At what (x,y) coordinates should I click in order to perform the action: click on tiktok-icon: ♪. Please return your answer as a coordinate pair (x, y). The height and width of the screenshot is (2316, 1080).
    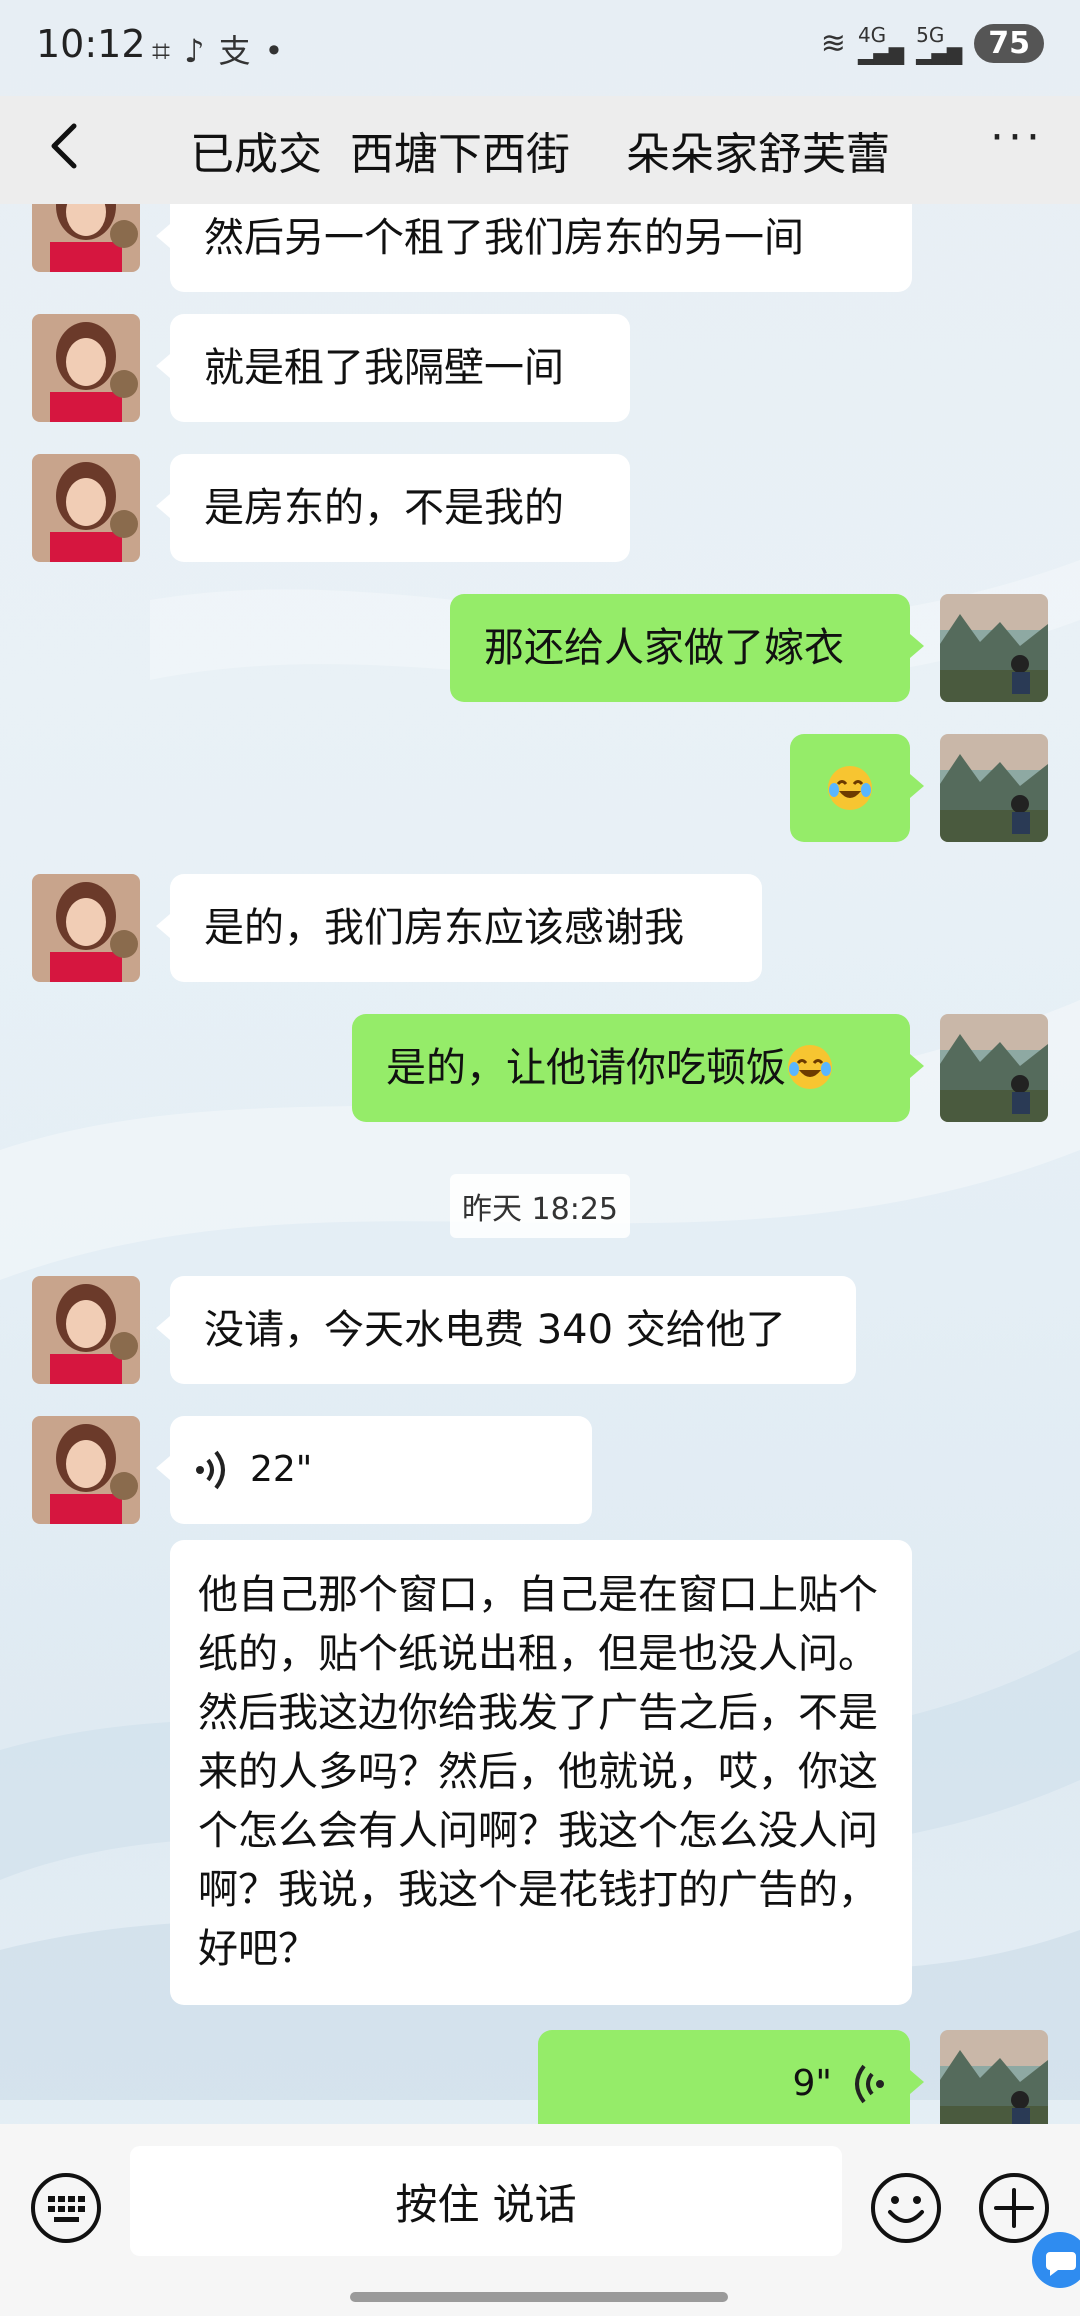
    Looking at the image, I should click on (201, 51).